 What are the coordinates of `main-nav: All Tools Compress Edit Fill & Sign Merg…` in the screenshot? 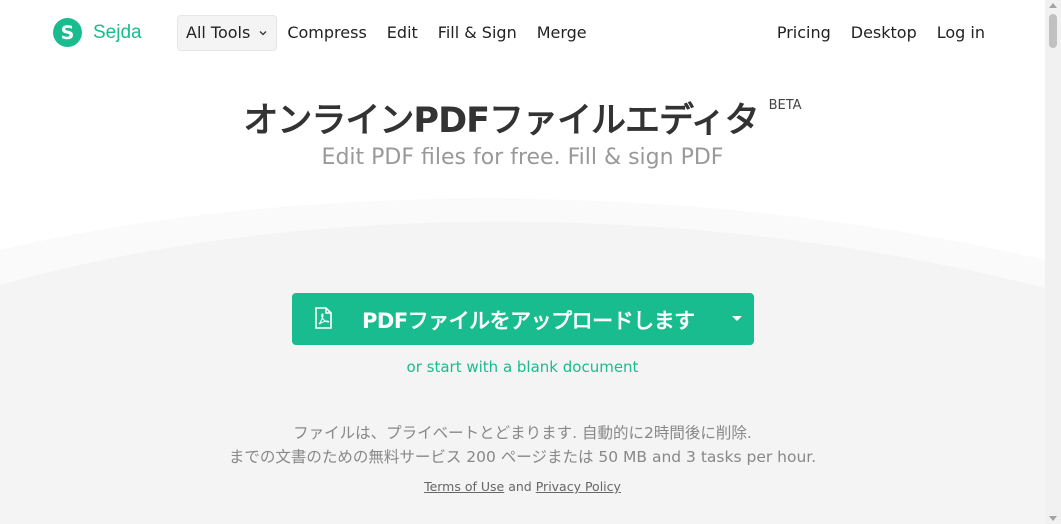 It's located at (387, 33).